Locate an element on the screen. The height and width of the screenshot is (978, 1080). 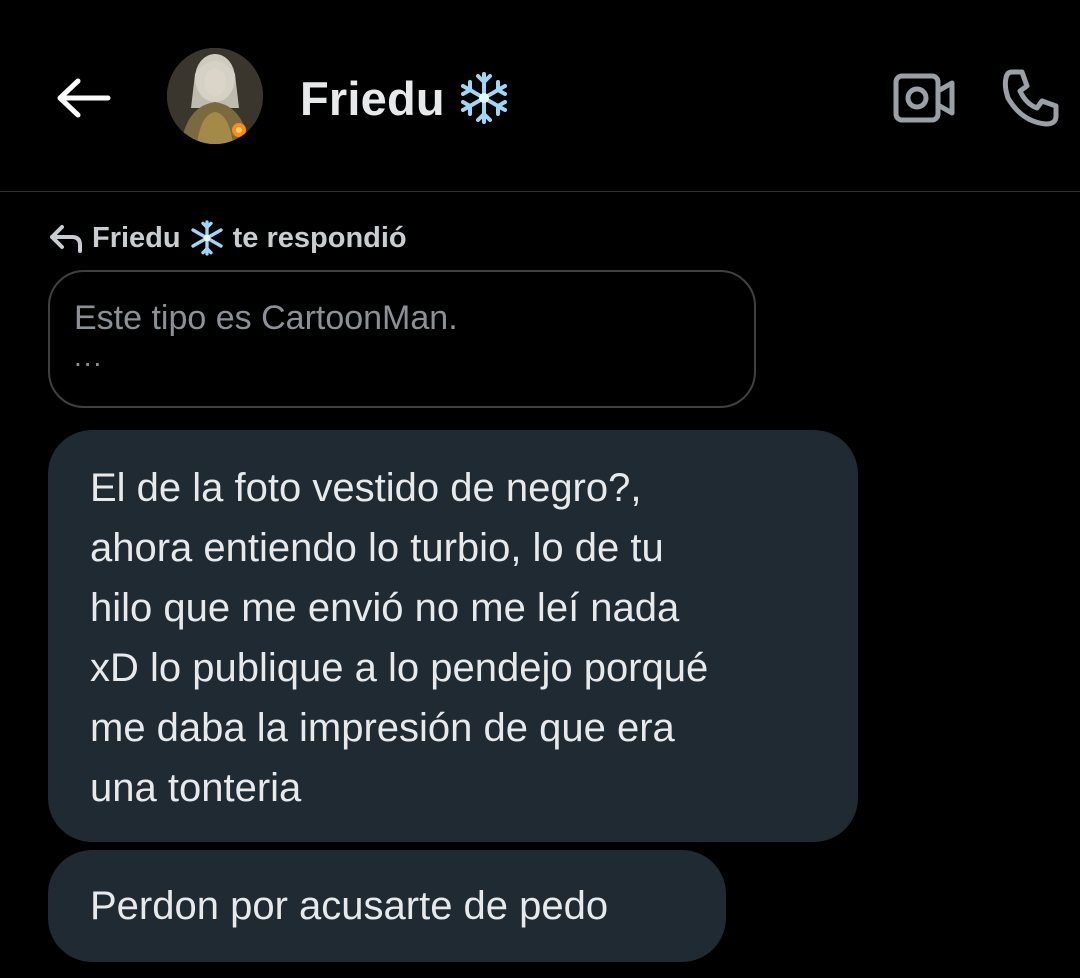
page-title: Friedu is located at coordinates (372, 98).